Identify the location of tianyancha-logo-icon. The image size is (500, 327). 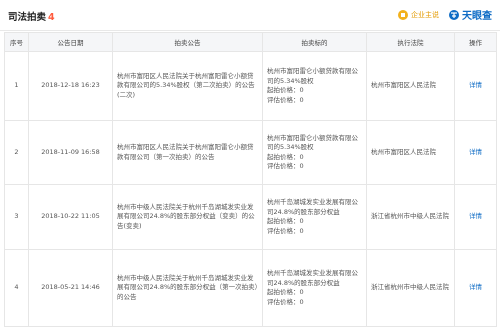
(454, 14).